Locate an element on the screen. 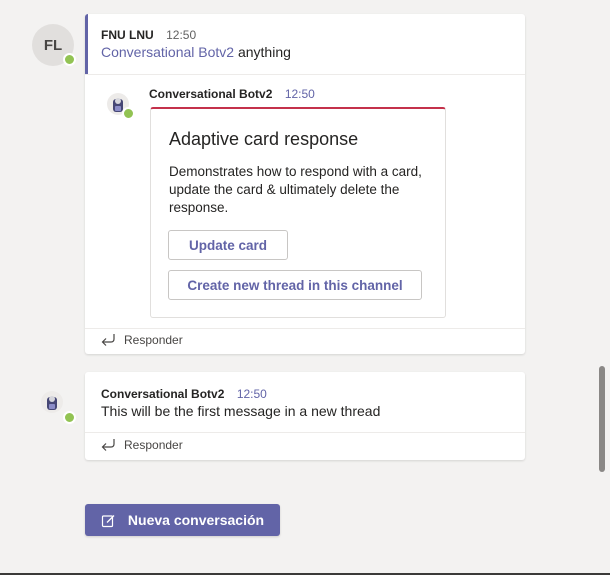  root-post-header: FNU LNU 12:50 is located at coordinates (148, 35).